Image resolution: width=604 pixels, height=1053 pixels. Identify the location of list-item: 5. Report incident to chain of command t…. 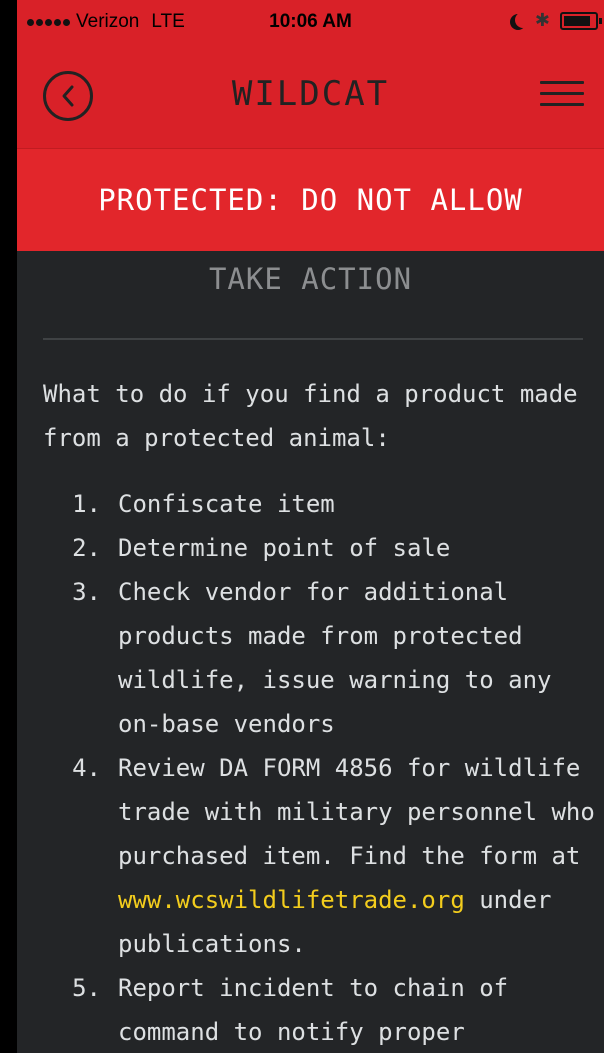
(320, 1009).